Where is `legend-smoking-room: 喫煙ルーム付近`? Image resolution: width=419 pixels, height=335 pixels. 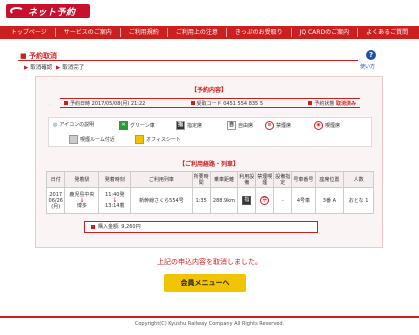 legend-smoking-room: 喫煙ルーム付近 is located at coordinates (92, 139).